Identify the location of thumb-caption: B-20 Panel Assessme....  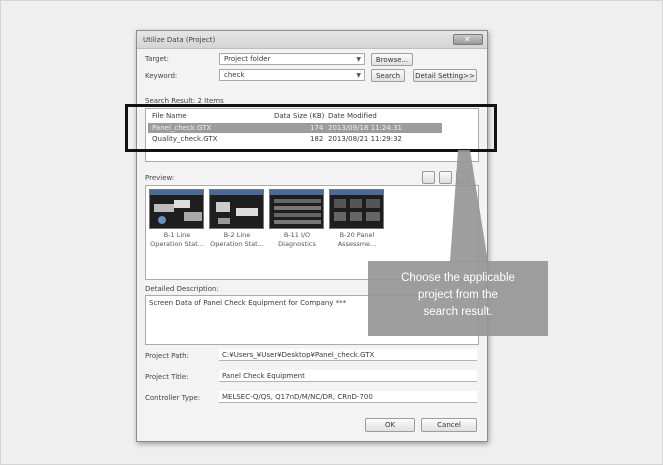
(357, 240).